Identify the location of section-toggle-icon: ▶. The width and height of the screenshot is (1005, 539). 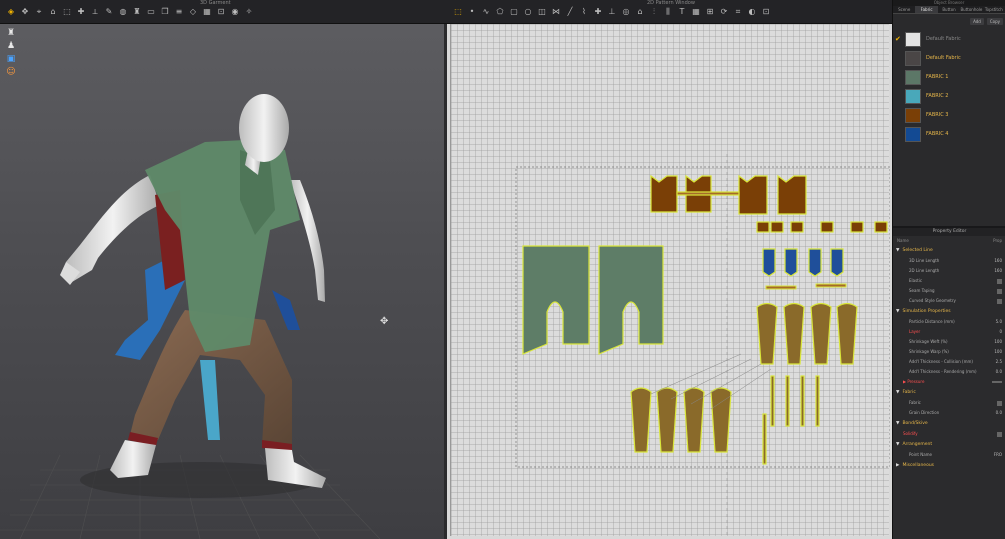
(897, 465).